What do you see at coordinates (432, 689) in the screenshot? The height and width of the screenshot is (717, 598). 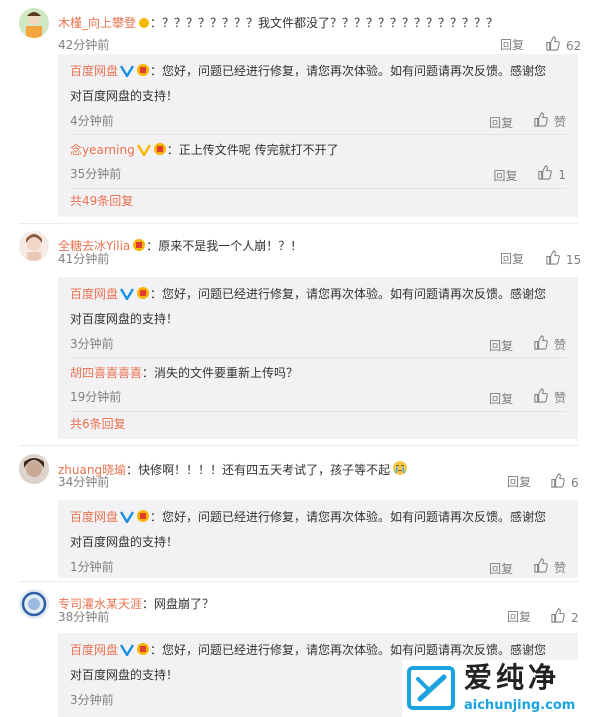 I see `watermark-logo-icon` at bounding box center [432, 689].